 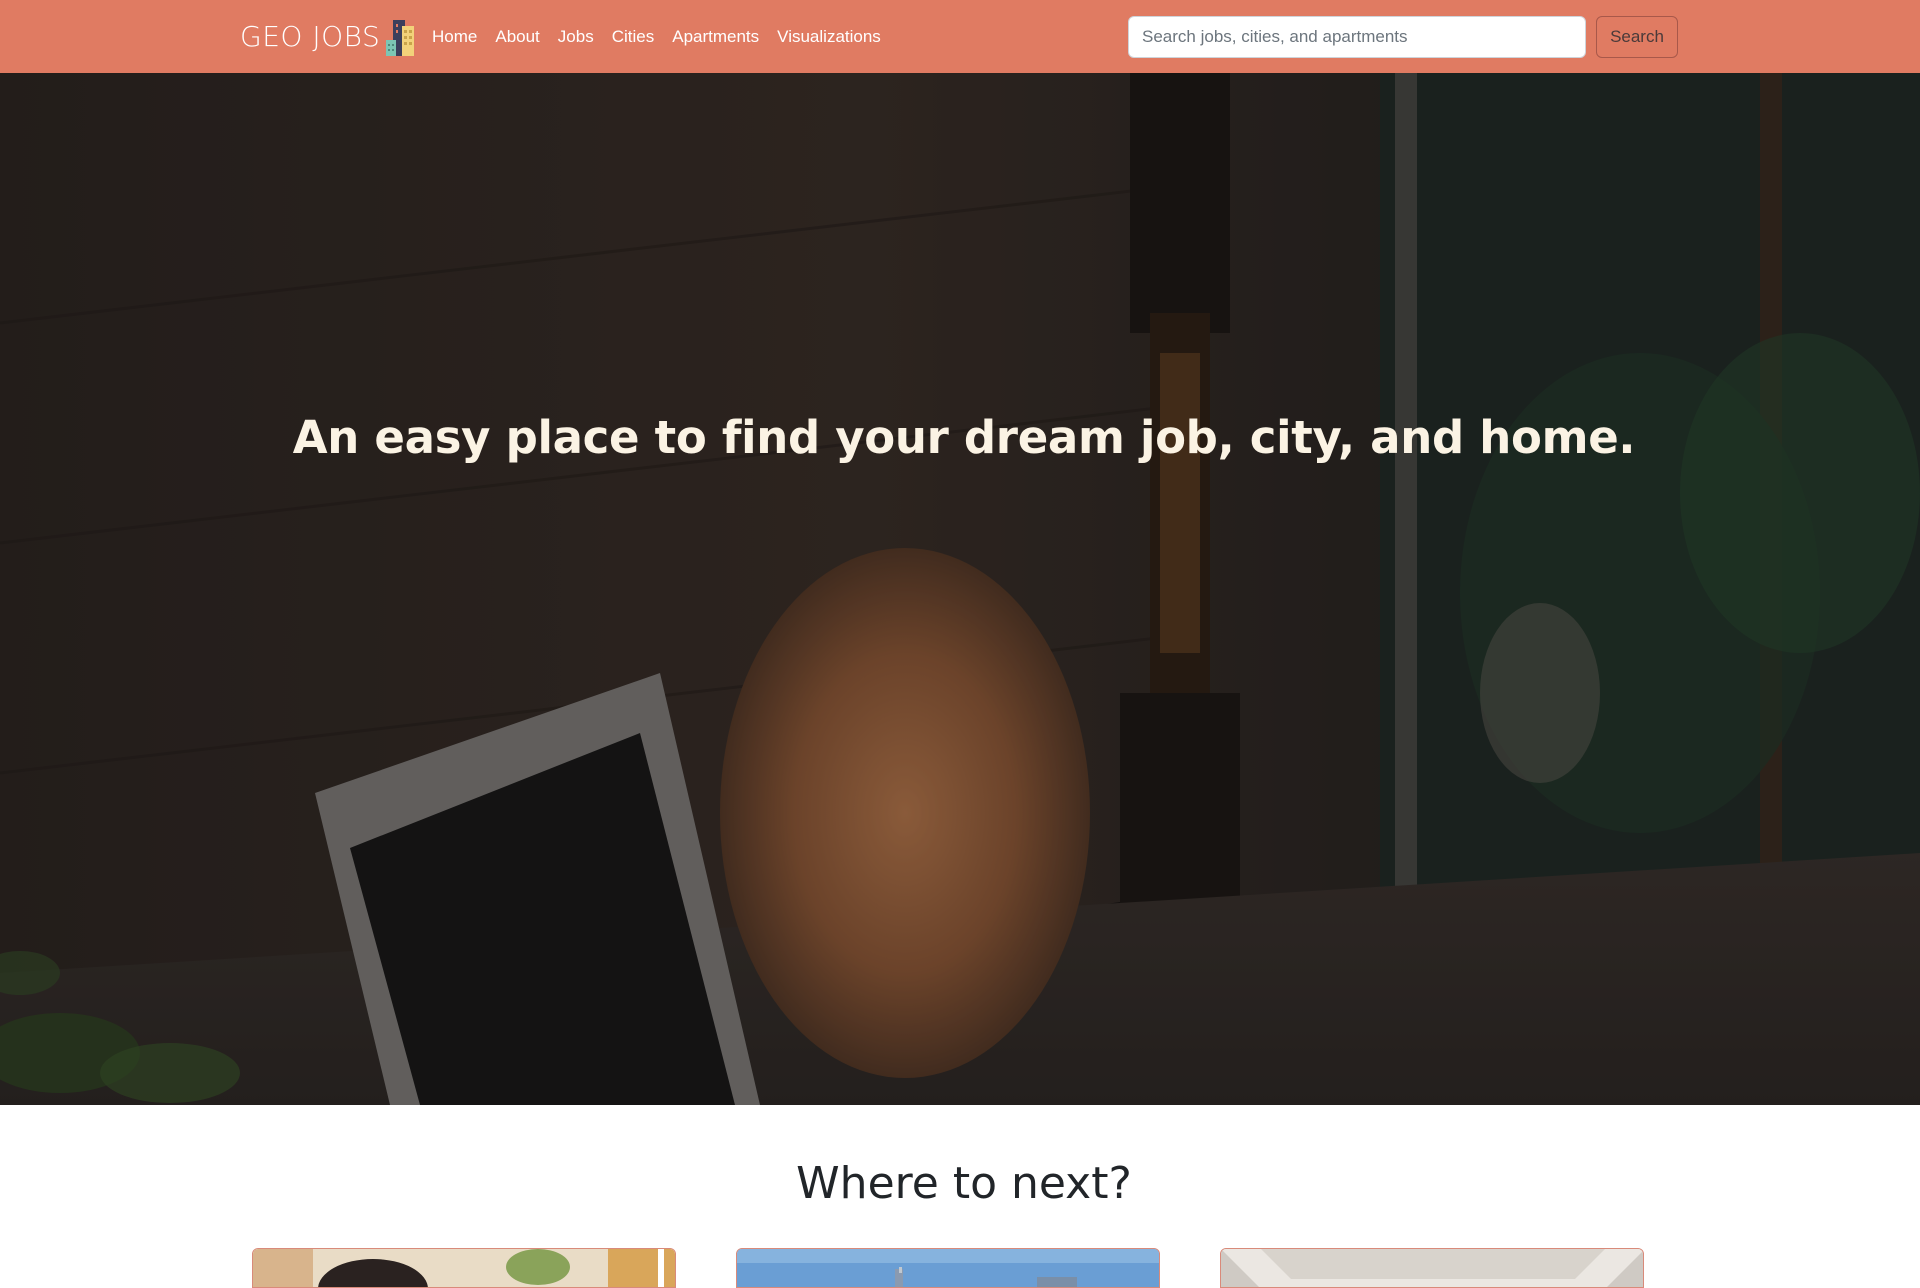 I want to click on brand-link: GEO JOBS, so click(x=328, y=36).